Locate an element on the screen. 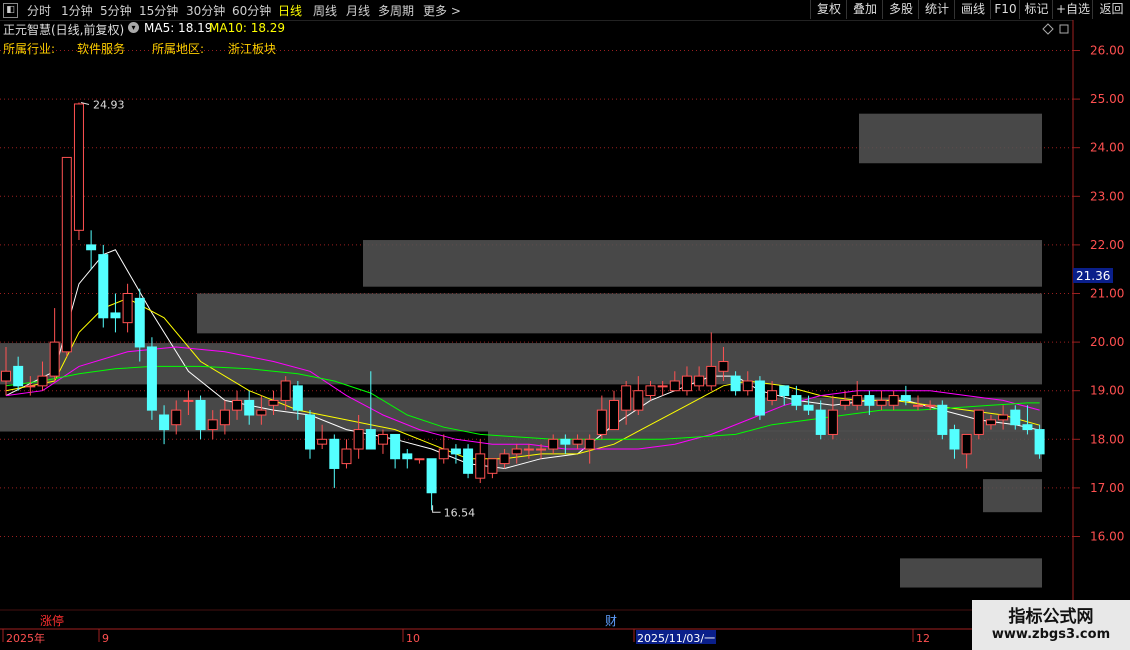  period-tab: 分时 is located at coordinates (39, 10).